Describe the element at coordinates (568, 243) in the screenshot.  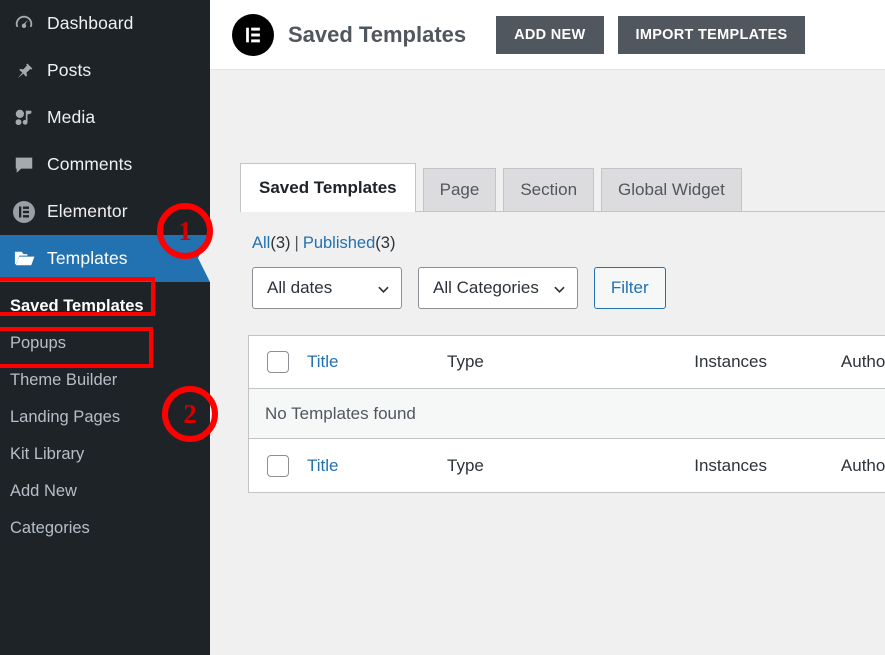
I see `status-filter-links: All(3) | Published(3)` at that location.